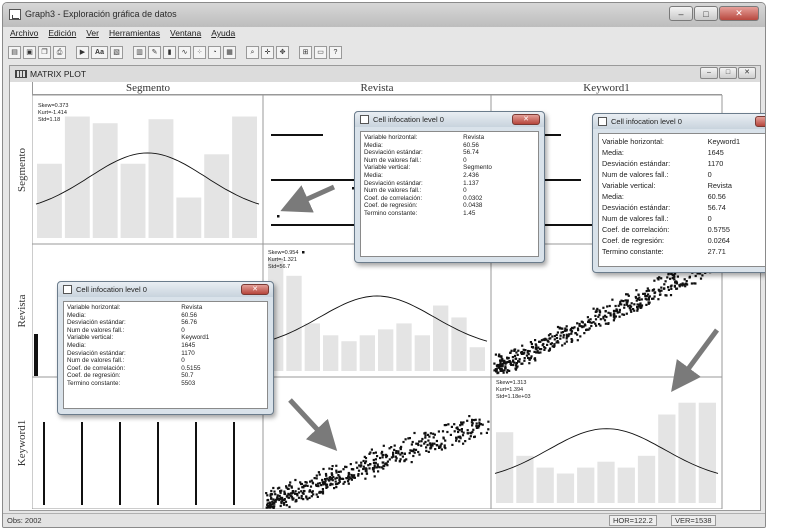 This screenshot has width=787, height=532. Describe the element at coordinates (252, 52) in the screenshot. I see `zoom-icon: ⌕` at that location.